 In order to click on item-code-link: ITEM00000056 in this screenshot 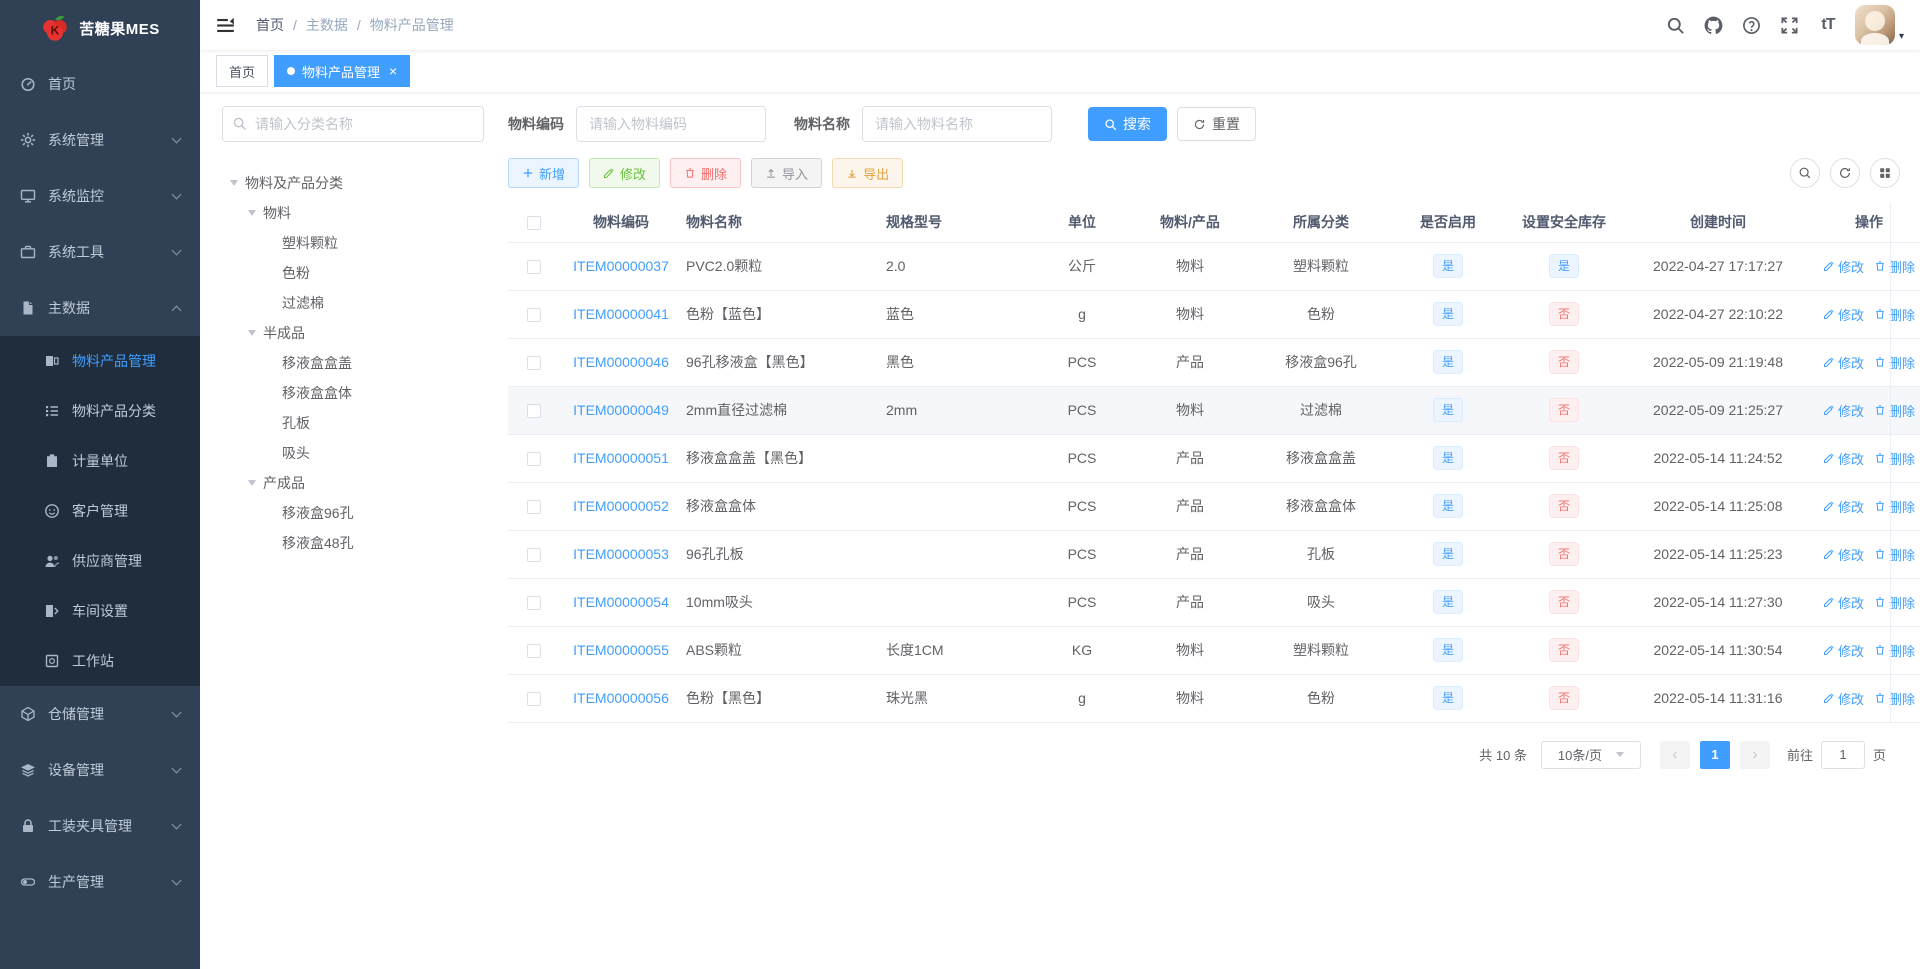, I will do `click(621, 698)`.